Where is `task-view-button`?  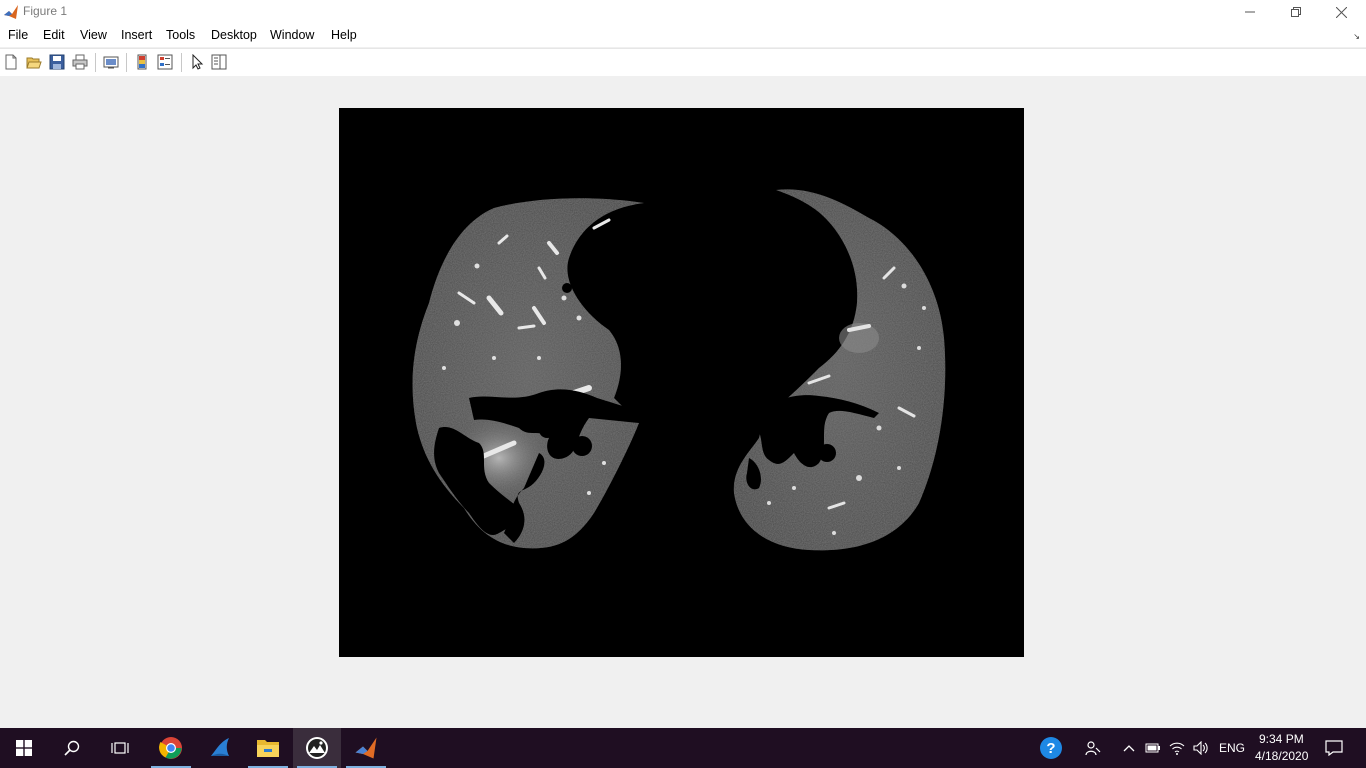 task-view-button is located at coordinates (120, 748).